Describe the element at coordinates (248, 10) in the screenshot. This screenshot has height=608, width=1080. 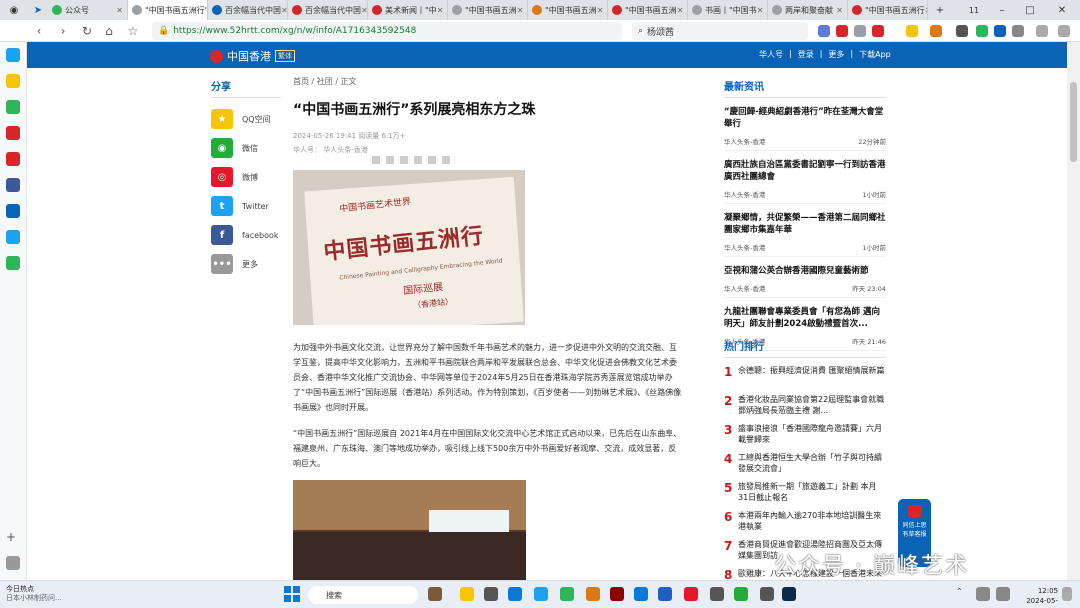
I see `tab-2: 百余幅当代中国 ✕` at that location.